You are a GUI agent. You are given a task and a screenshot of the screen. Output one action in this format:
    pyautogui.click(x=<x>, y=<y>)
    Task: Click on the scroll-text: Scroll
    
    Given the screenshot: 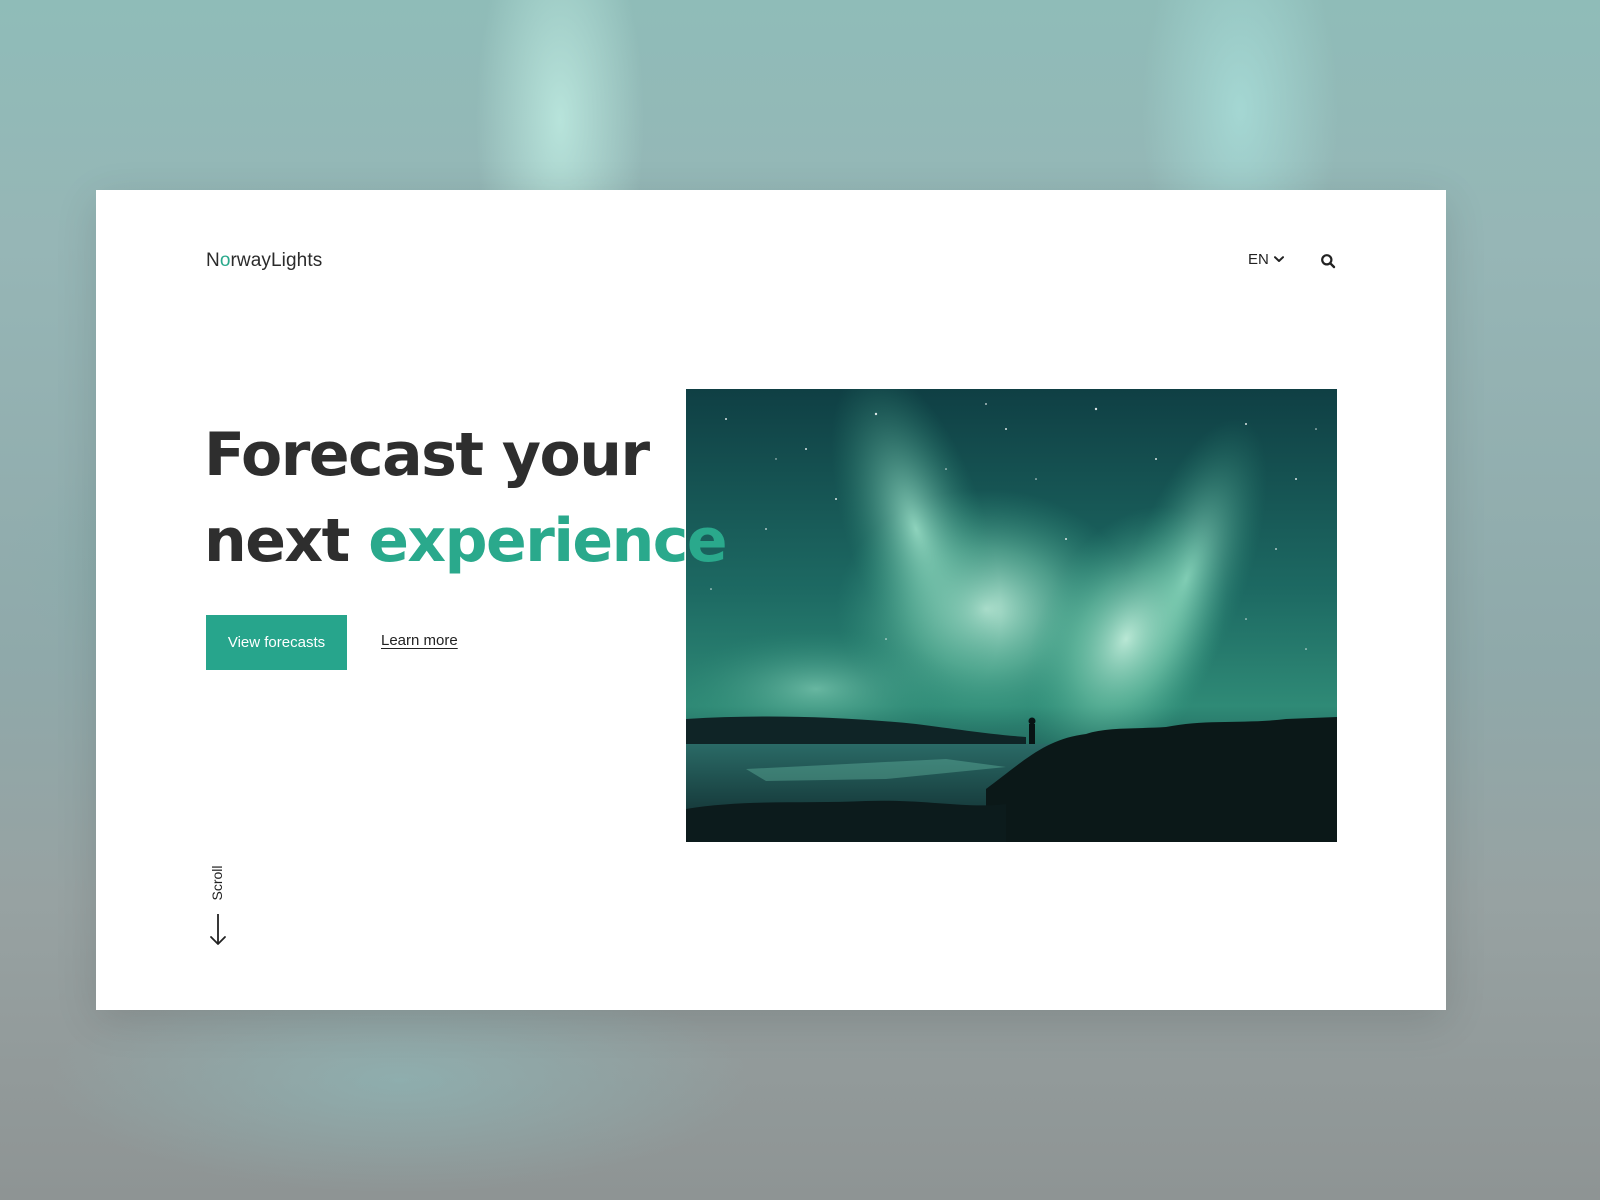 What is the action you would take?
    pyautogui.click(x=217, y=883)
    